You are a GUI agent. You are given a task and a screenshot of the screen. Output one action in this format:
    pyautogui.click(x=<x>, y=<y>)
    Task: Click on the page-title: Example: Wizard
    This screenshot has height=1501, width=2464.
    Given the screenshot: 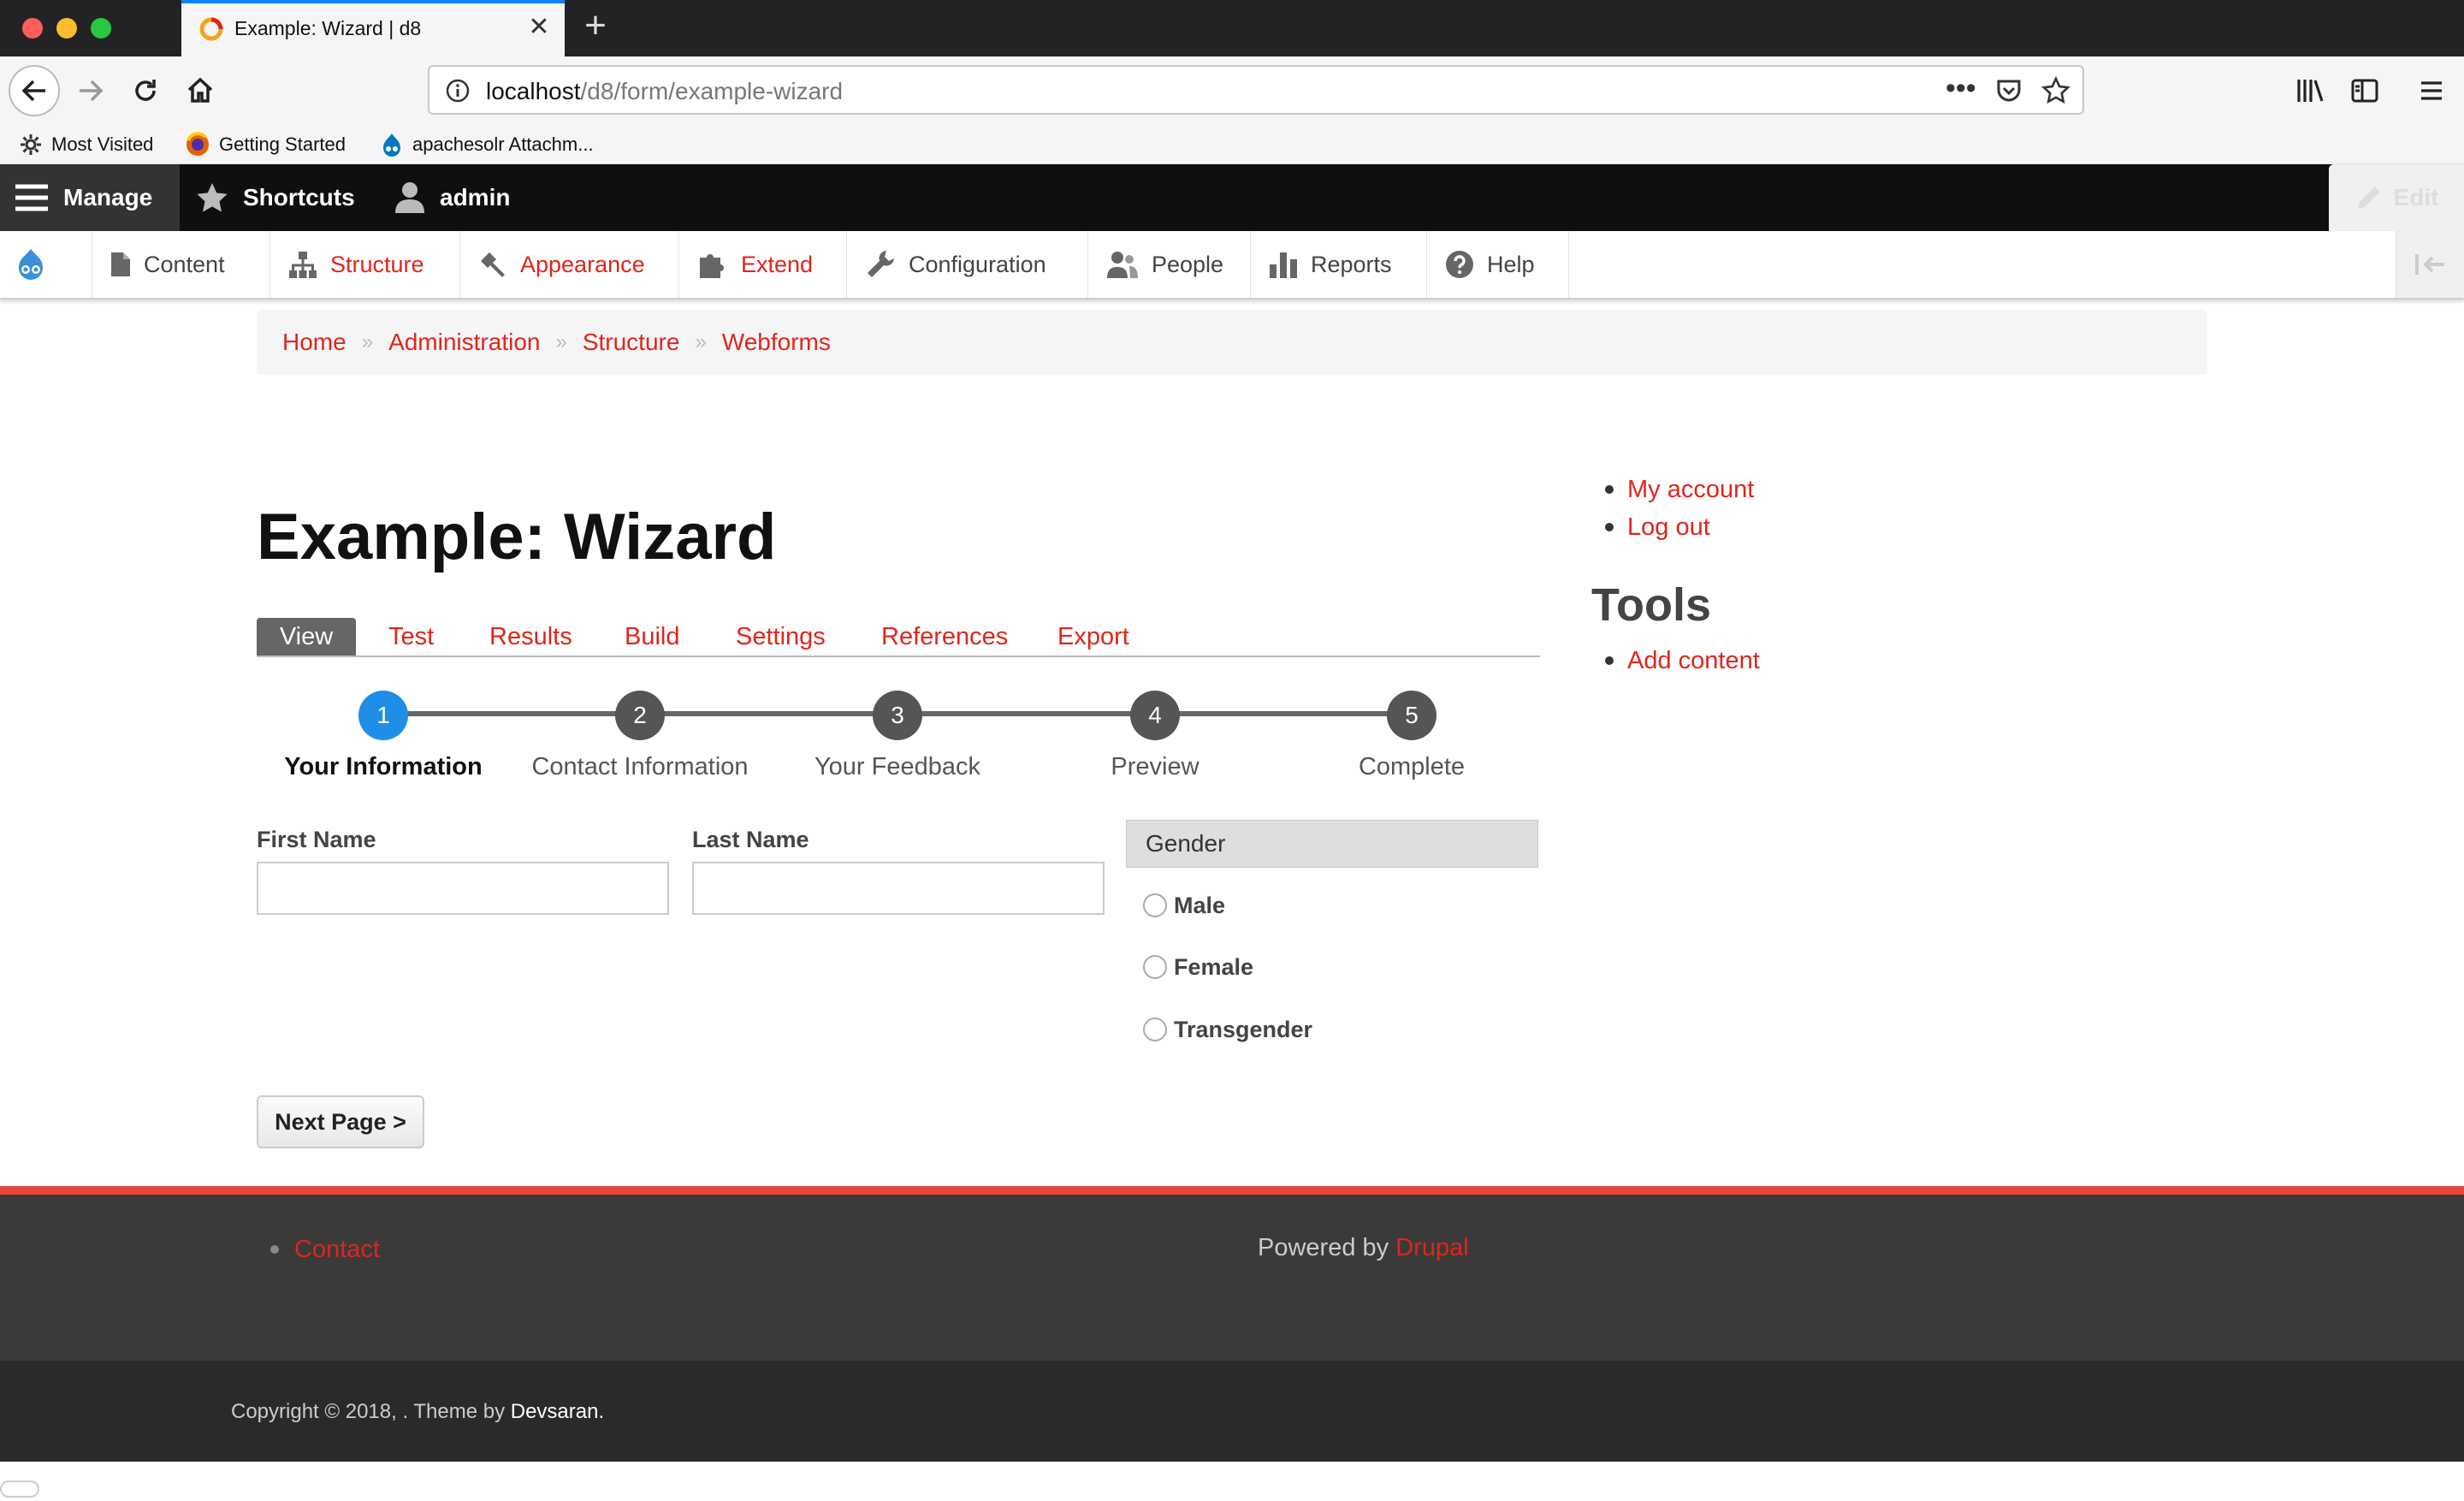 What is the action you would take?
    pyautogui.click(x=517, y=537)
    